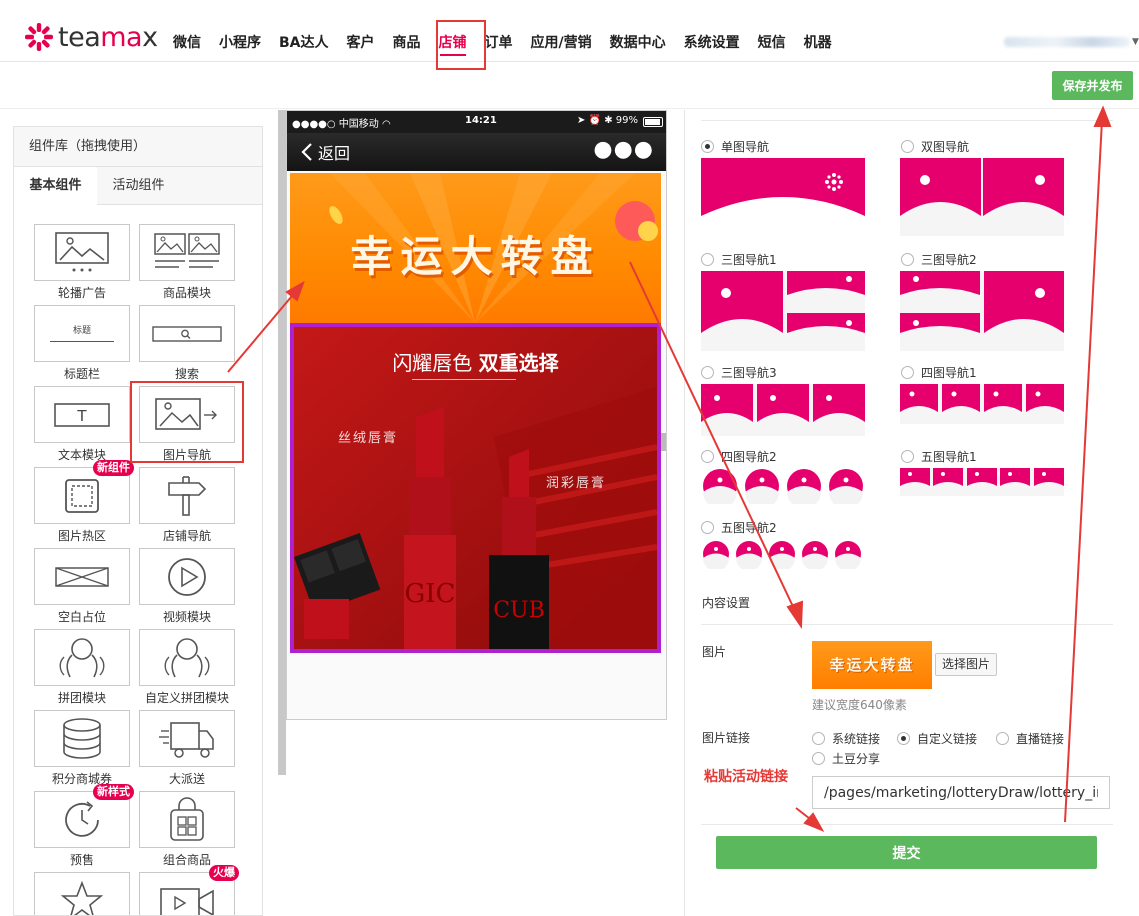 Image resolution: width=1139 pixels, height=916 pixels. What do you see at coordinates (1030, 738) in the screenshot?
I see `link-option-live: 直播链接` at bounding box center [1030, 738].